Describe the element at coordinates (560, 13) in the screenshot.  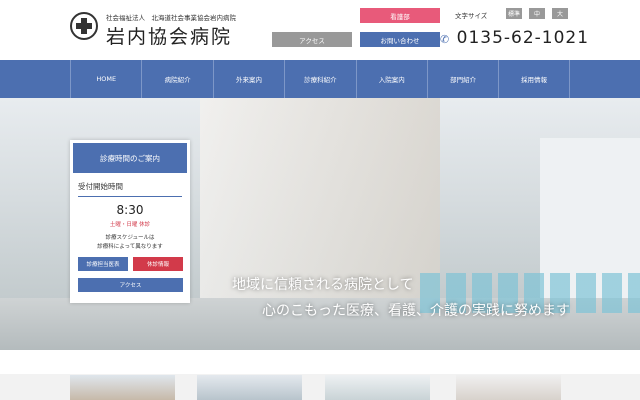
I see `font-size-large: 大` at that location.